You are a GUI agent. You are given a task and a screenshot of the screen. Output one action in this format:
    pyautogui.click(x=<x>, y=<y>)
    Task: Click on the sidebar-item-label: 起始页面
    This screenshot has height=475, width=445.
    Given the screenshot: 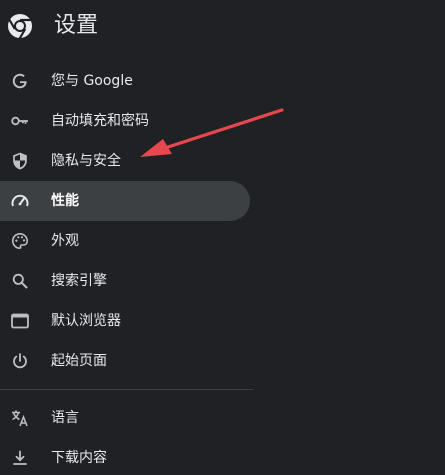 What is the action you would take?
    pyautogui.click(x=79, y=361)
    